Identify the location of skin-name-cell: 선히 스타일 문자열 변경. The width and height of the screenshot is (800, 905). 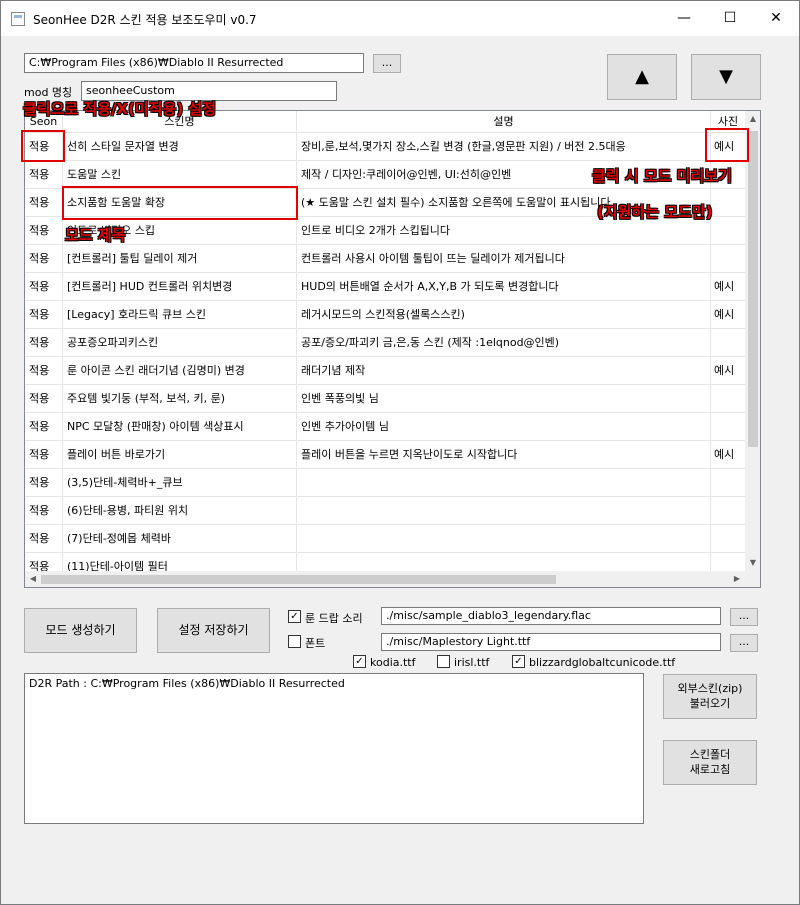
(180, 147).